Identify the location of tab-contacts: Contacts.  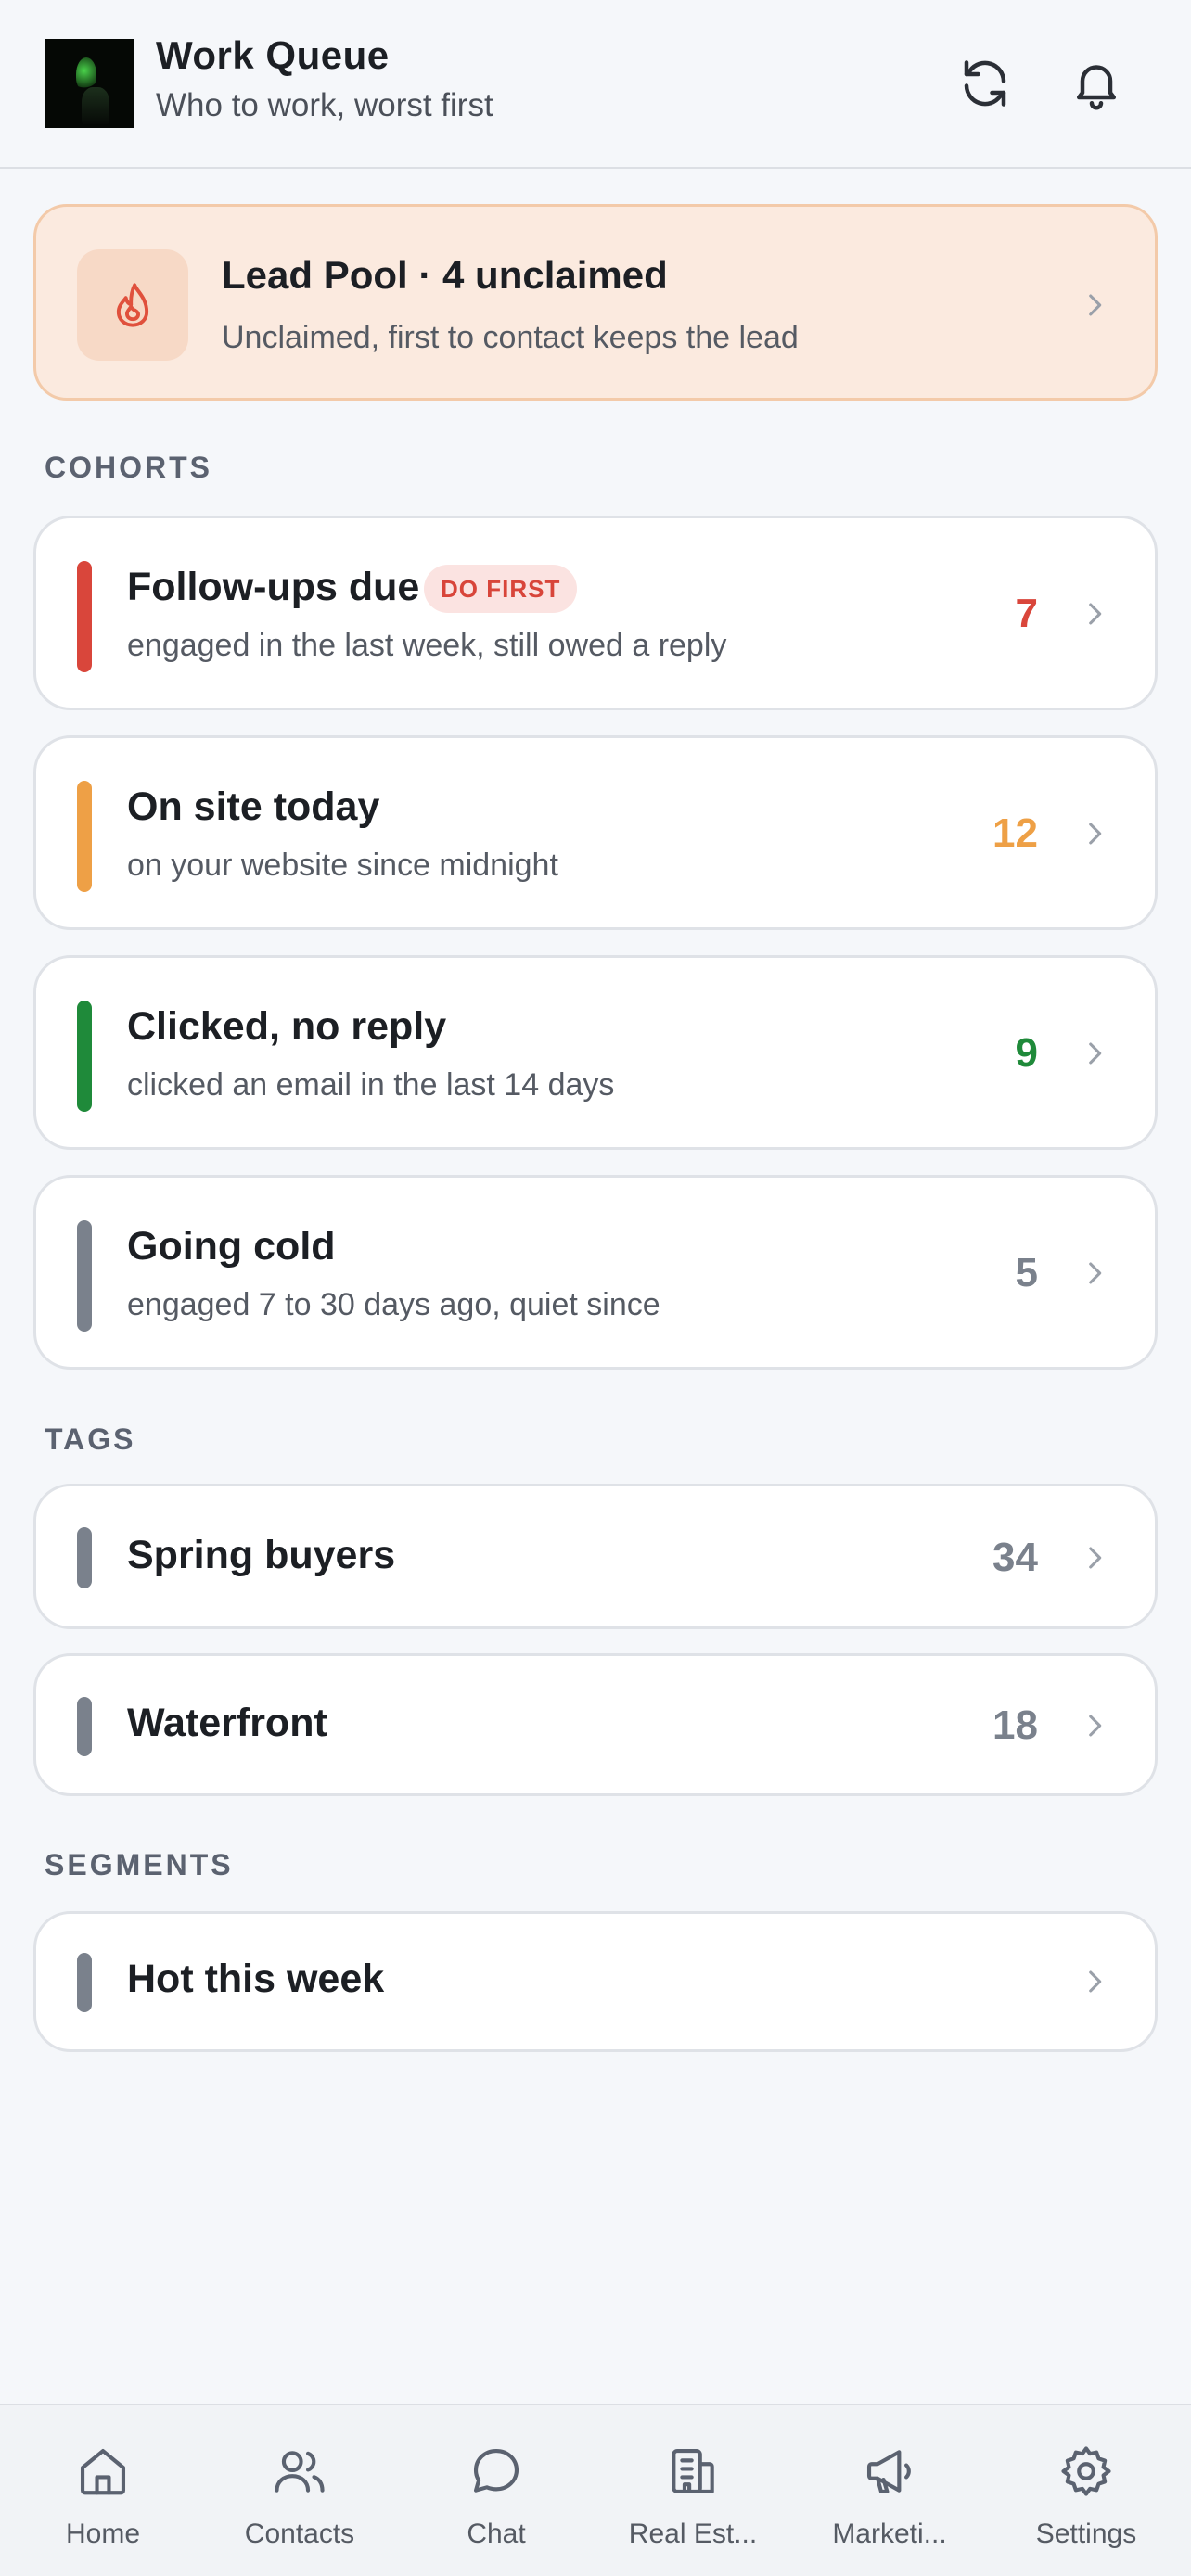
(299, 2490).